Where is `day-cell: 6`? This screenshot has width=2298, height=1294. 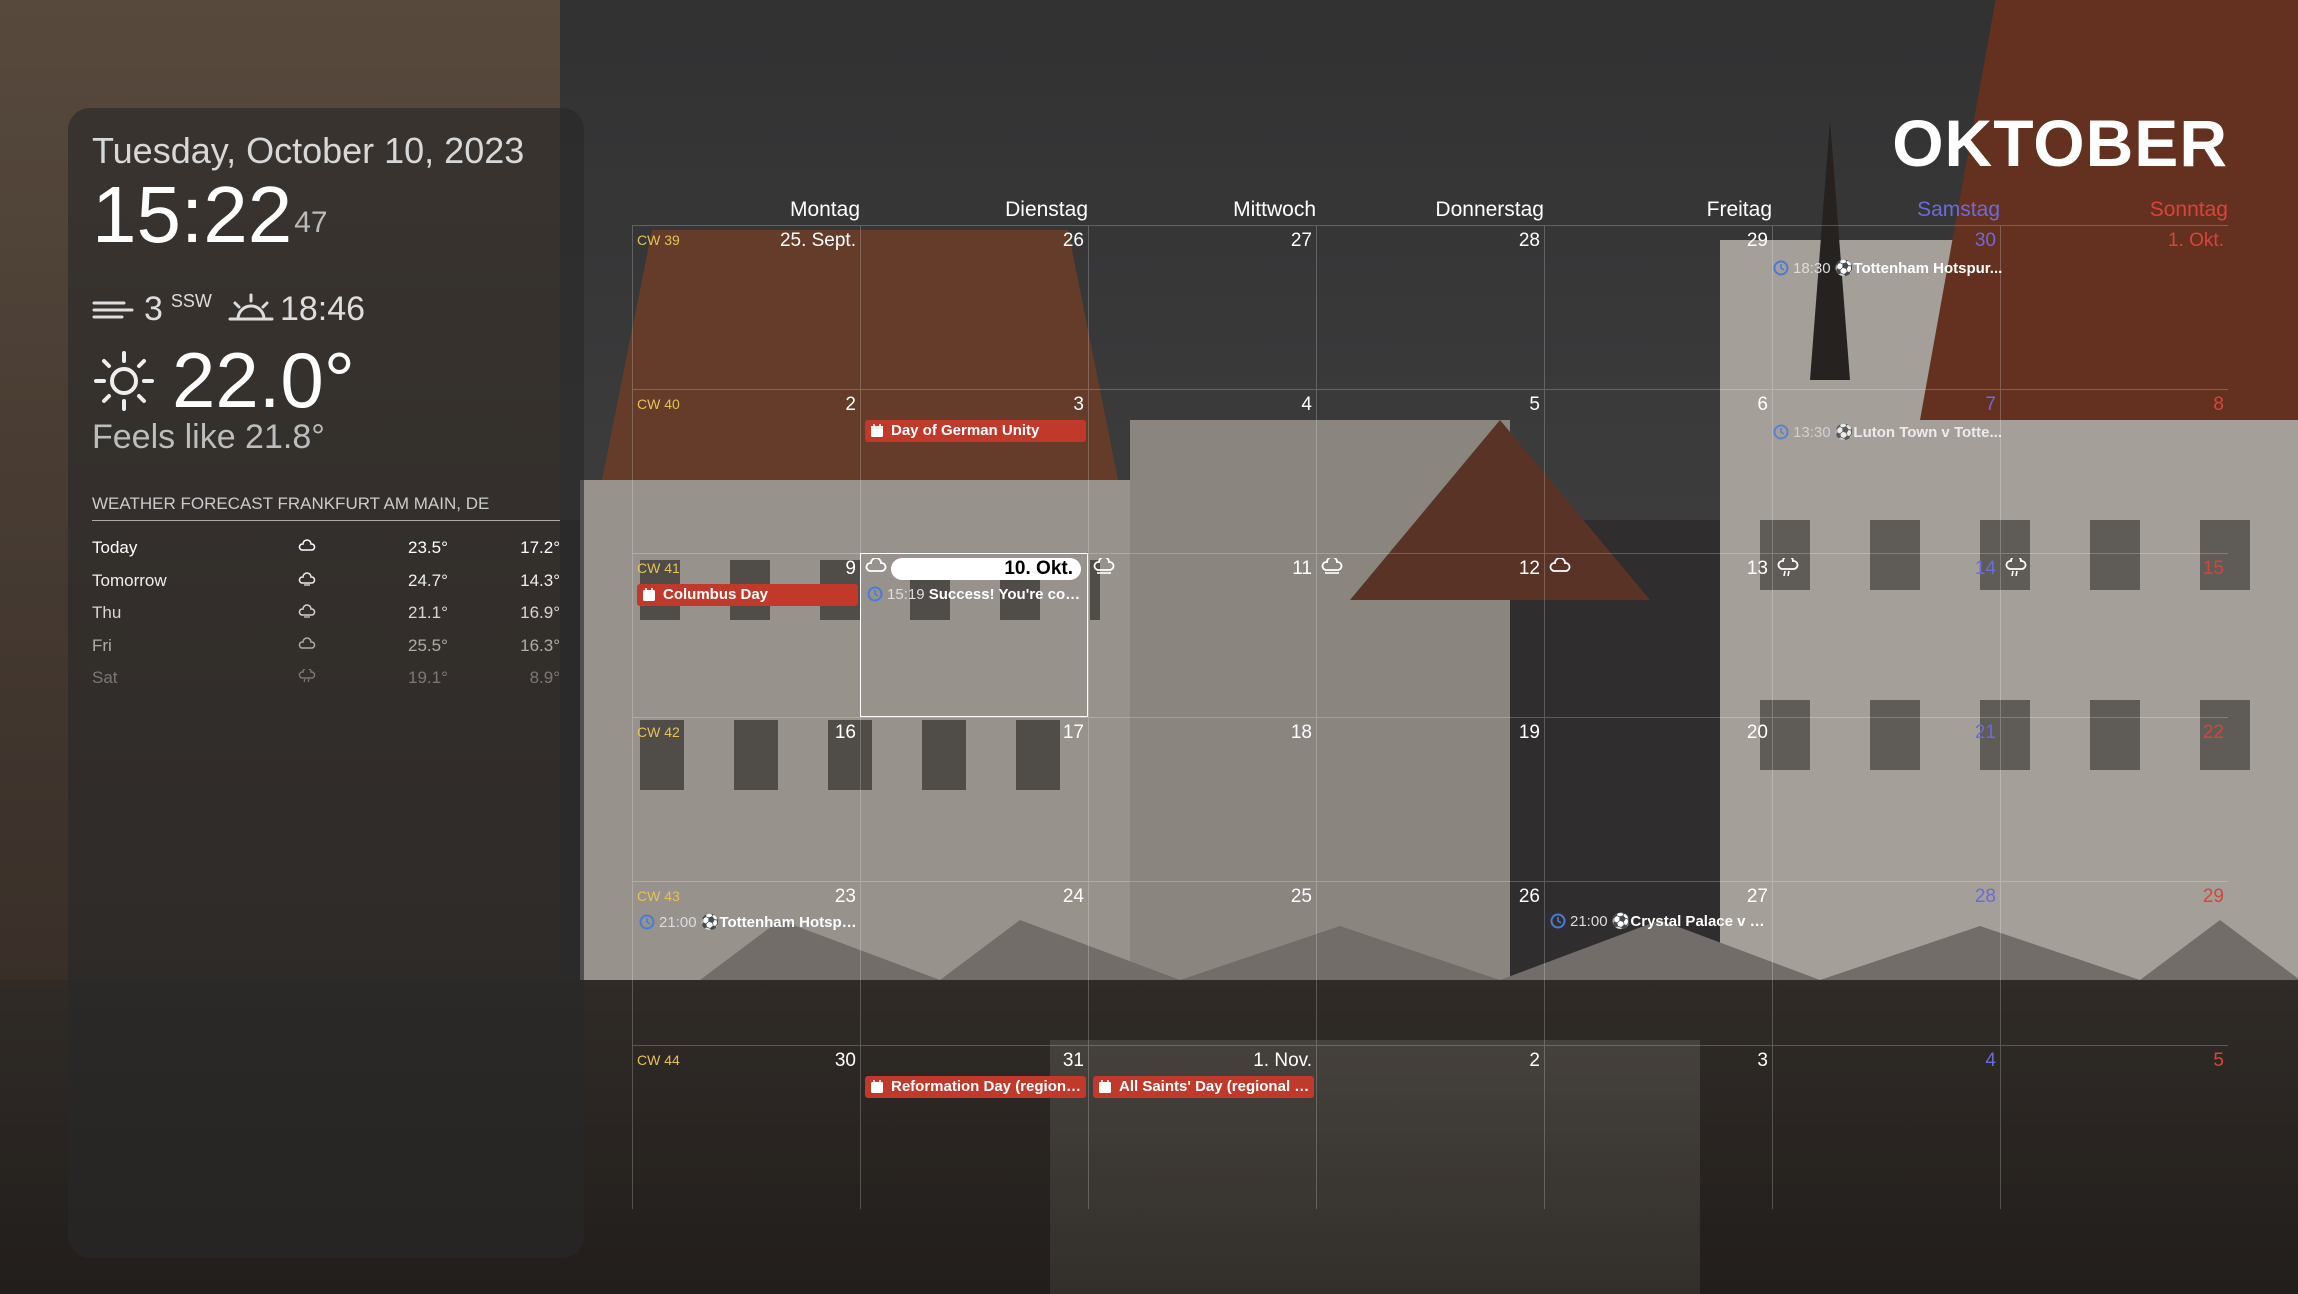
day-cell: 6 is located at coordinates (1658, 471).